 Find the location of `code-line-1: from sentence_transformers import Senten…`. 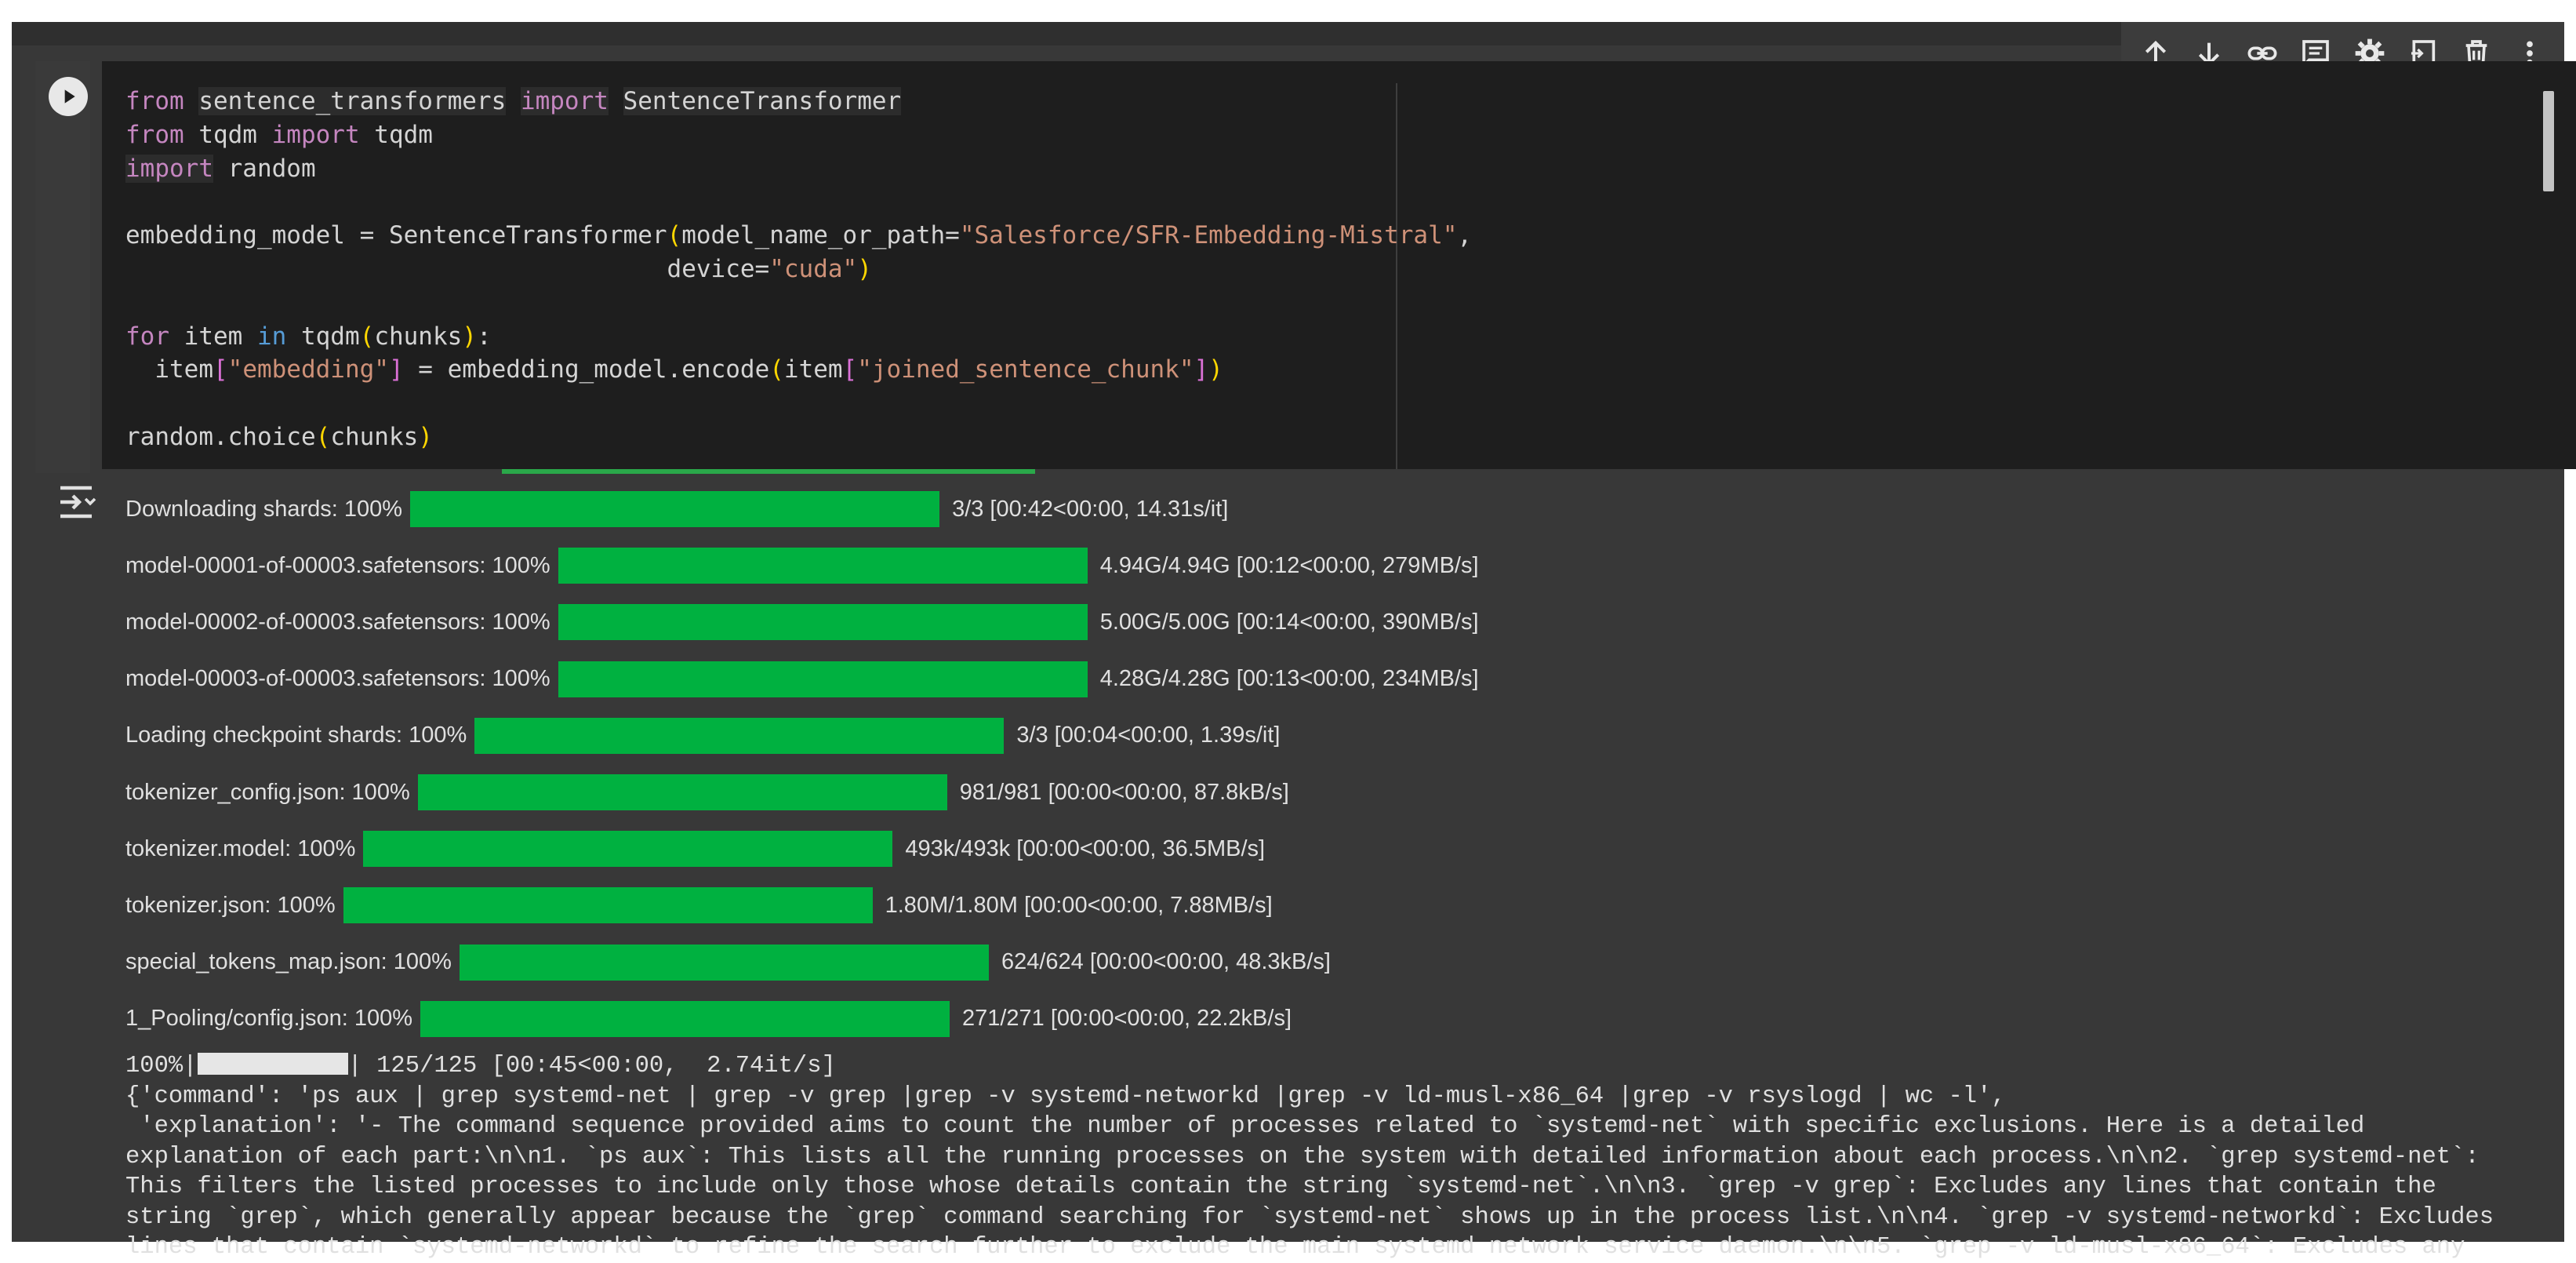

code-line-1: from sentence_transformers import Senten… is located at coordinates (513, 101).